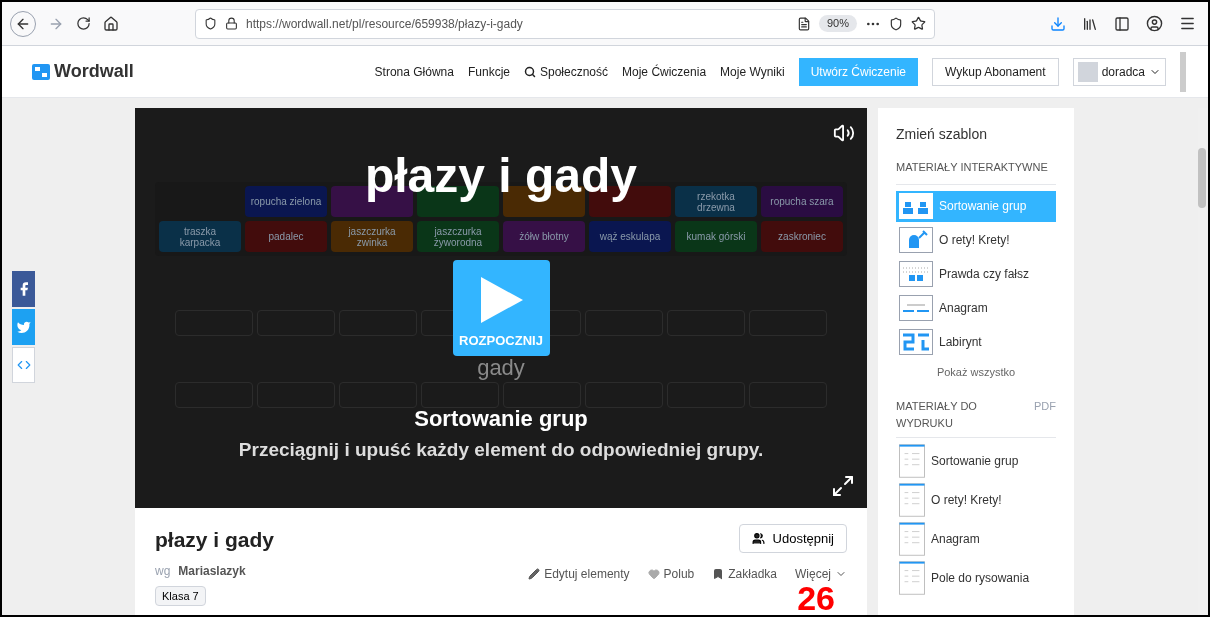 The width and height of the screenshot is (1210, 617). What do you see at coordinates (995, 71) in the screenshot?
I see `subscribe-button: Wykup Abonament` at bounding box center [995, 71].